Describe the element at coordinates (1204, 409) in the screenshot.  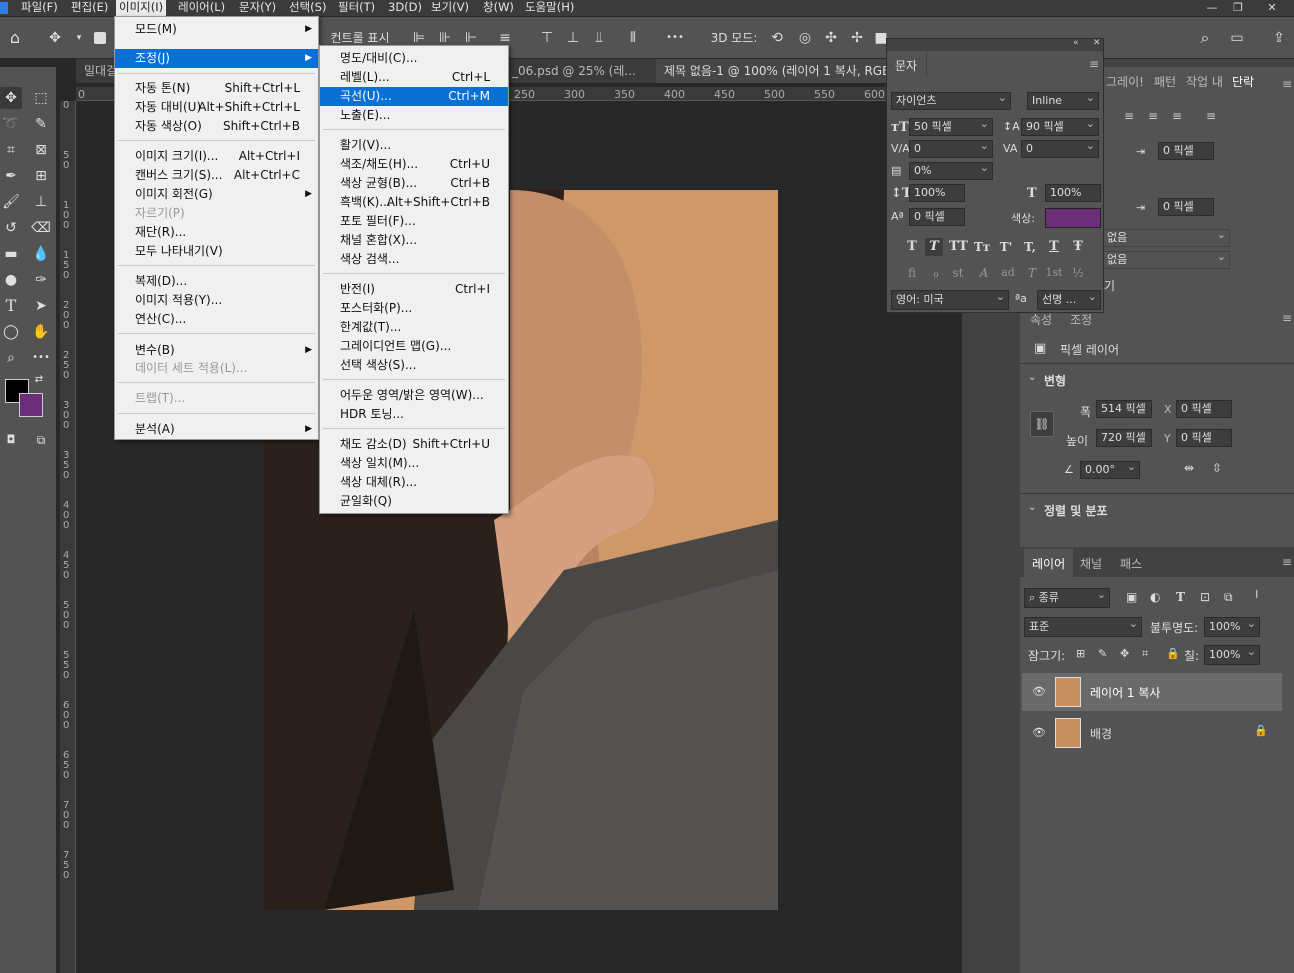
I see `x-field: 0 픽셀` at that location.